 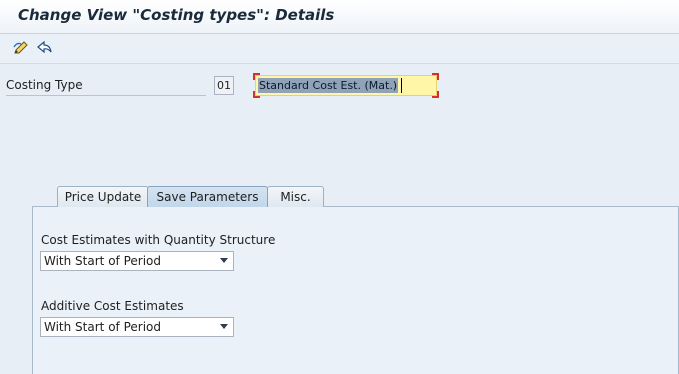 I want to click on additive-label: Additive Cost Estimates, so click(x=112, y=306).